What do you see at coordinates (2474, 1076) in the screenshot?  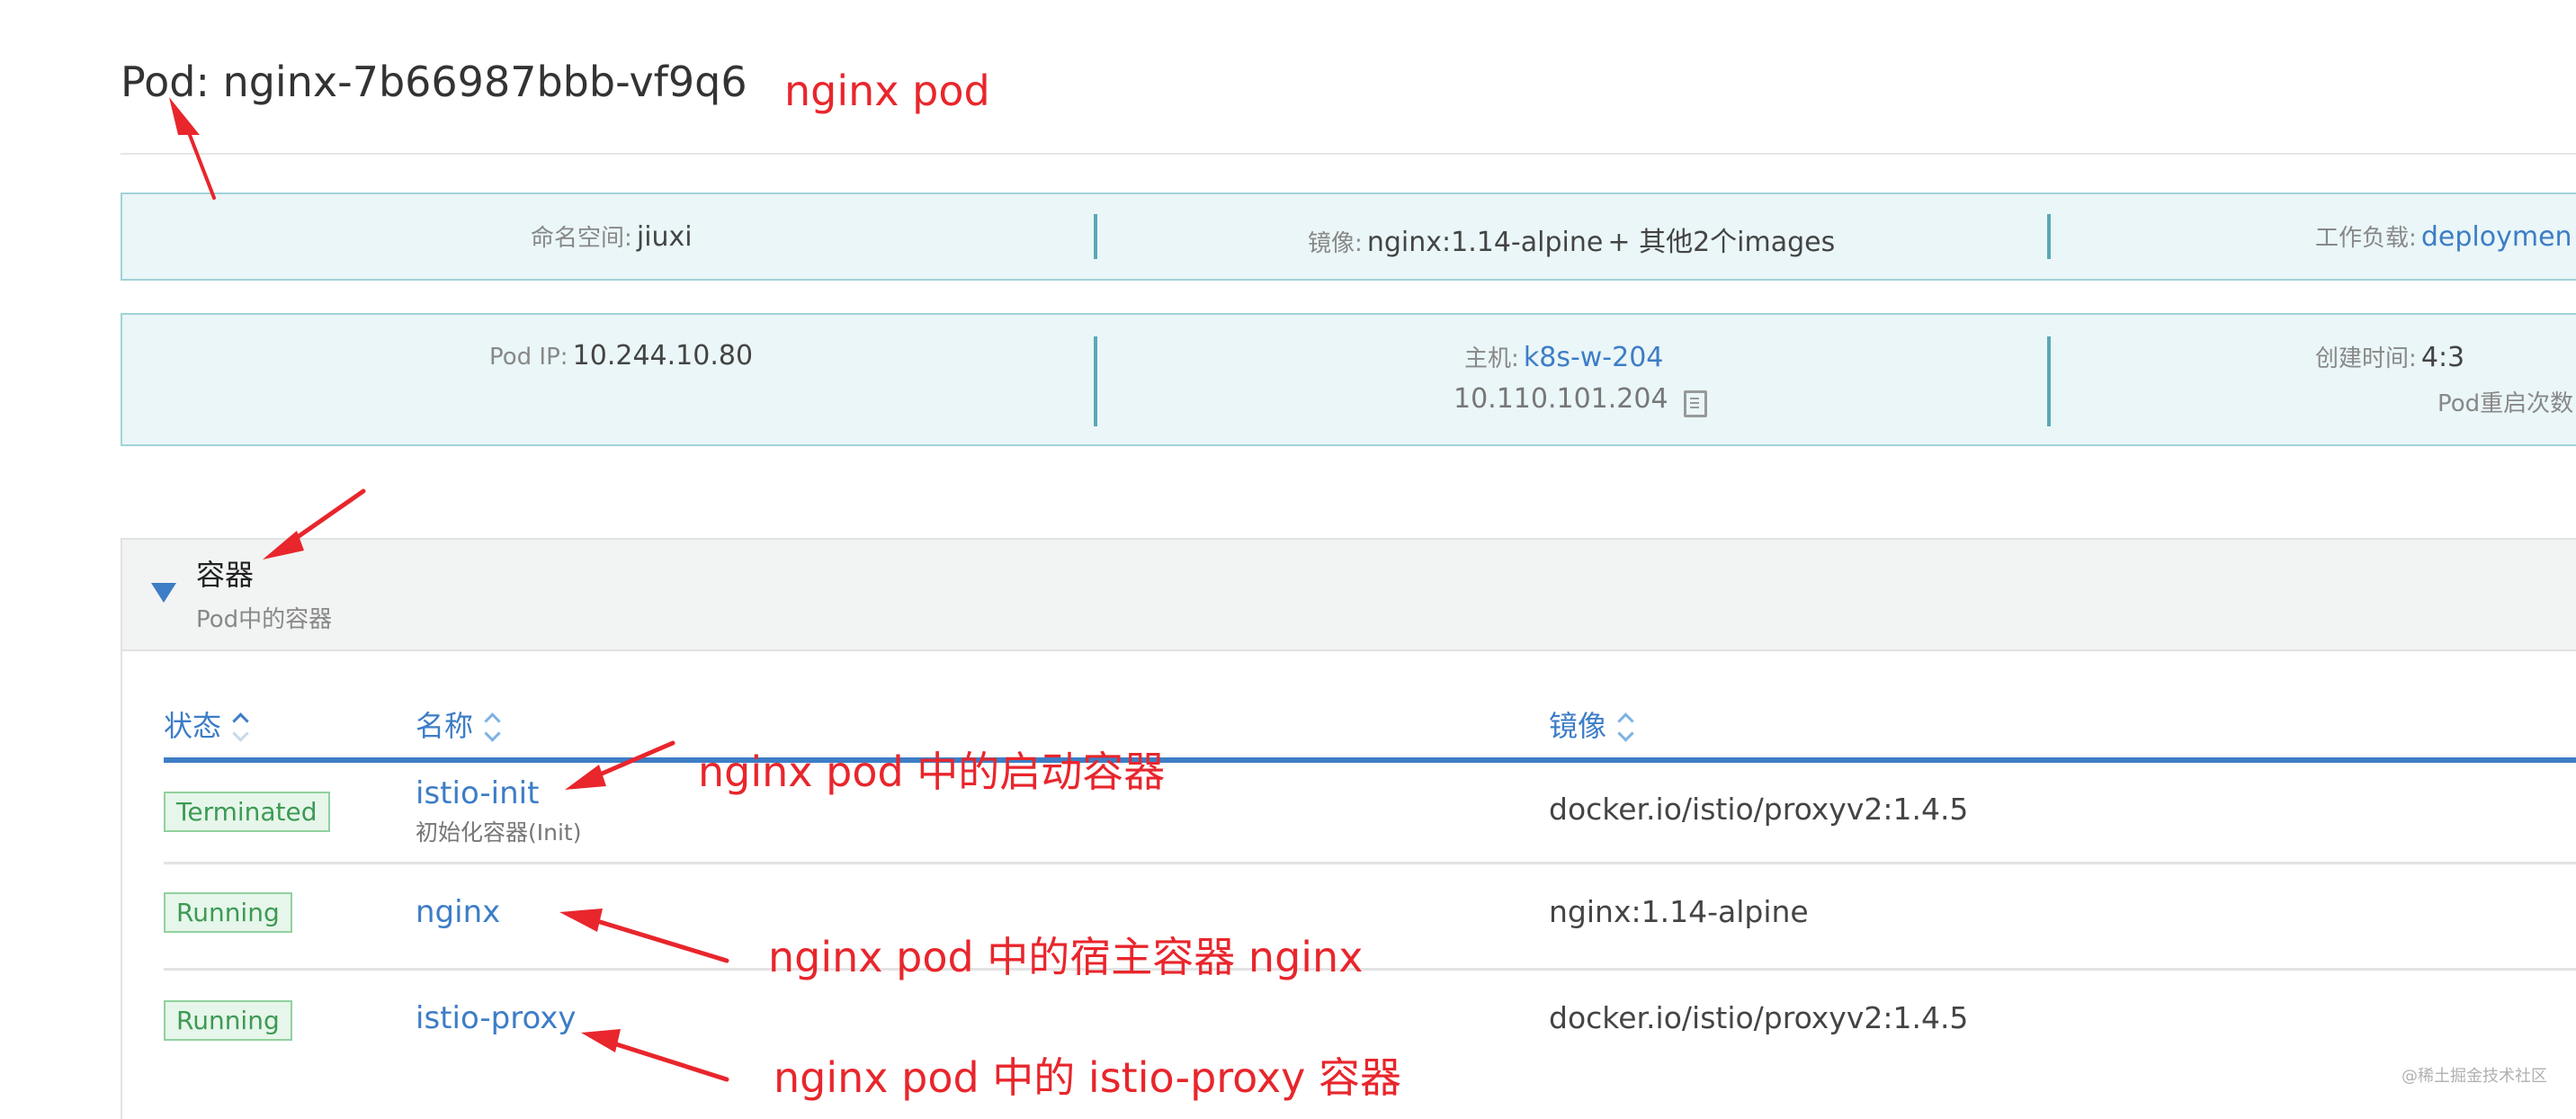 I see `watermark: @稀土掘金技术社区` at bounding box center [2474, 1076].